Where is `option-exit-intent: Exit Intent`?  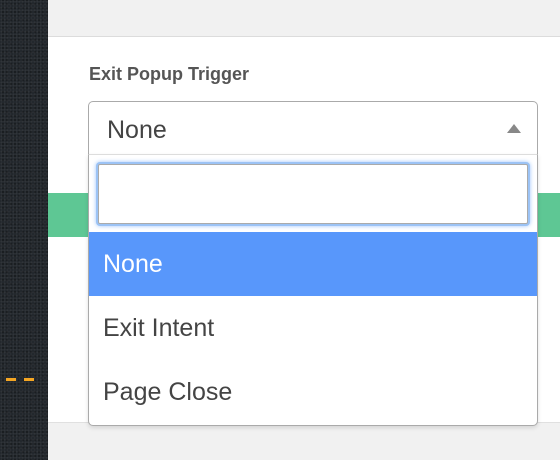
option-exit-intent: Exit Intent is located at coordinates (313, 328).